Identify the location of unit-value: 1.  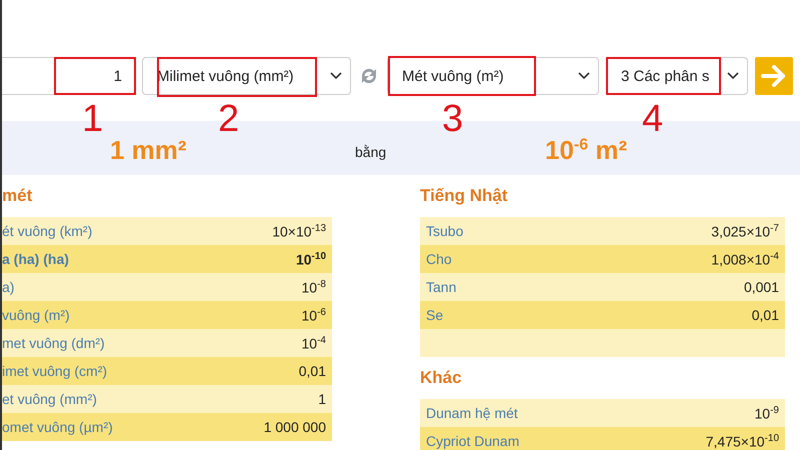
(322, 399).